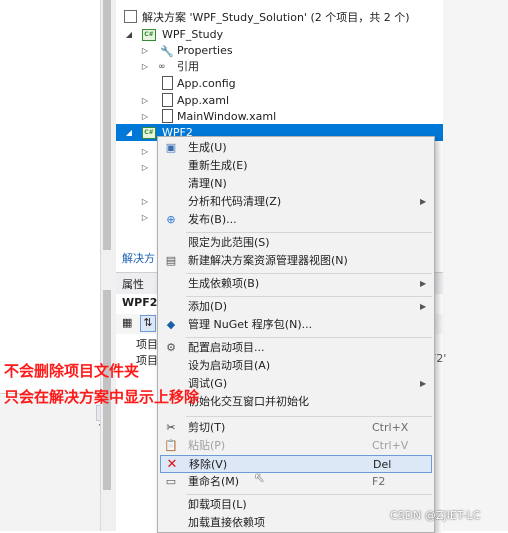 This screenshot has width=508, height=533. What do you see at coordinates (296, 202) in the screenshot?
I see `menu-item-analyze: 分析和代码清理(Z) ▶` at bounding box center [296, 202].